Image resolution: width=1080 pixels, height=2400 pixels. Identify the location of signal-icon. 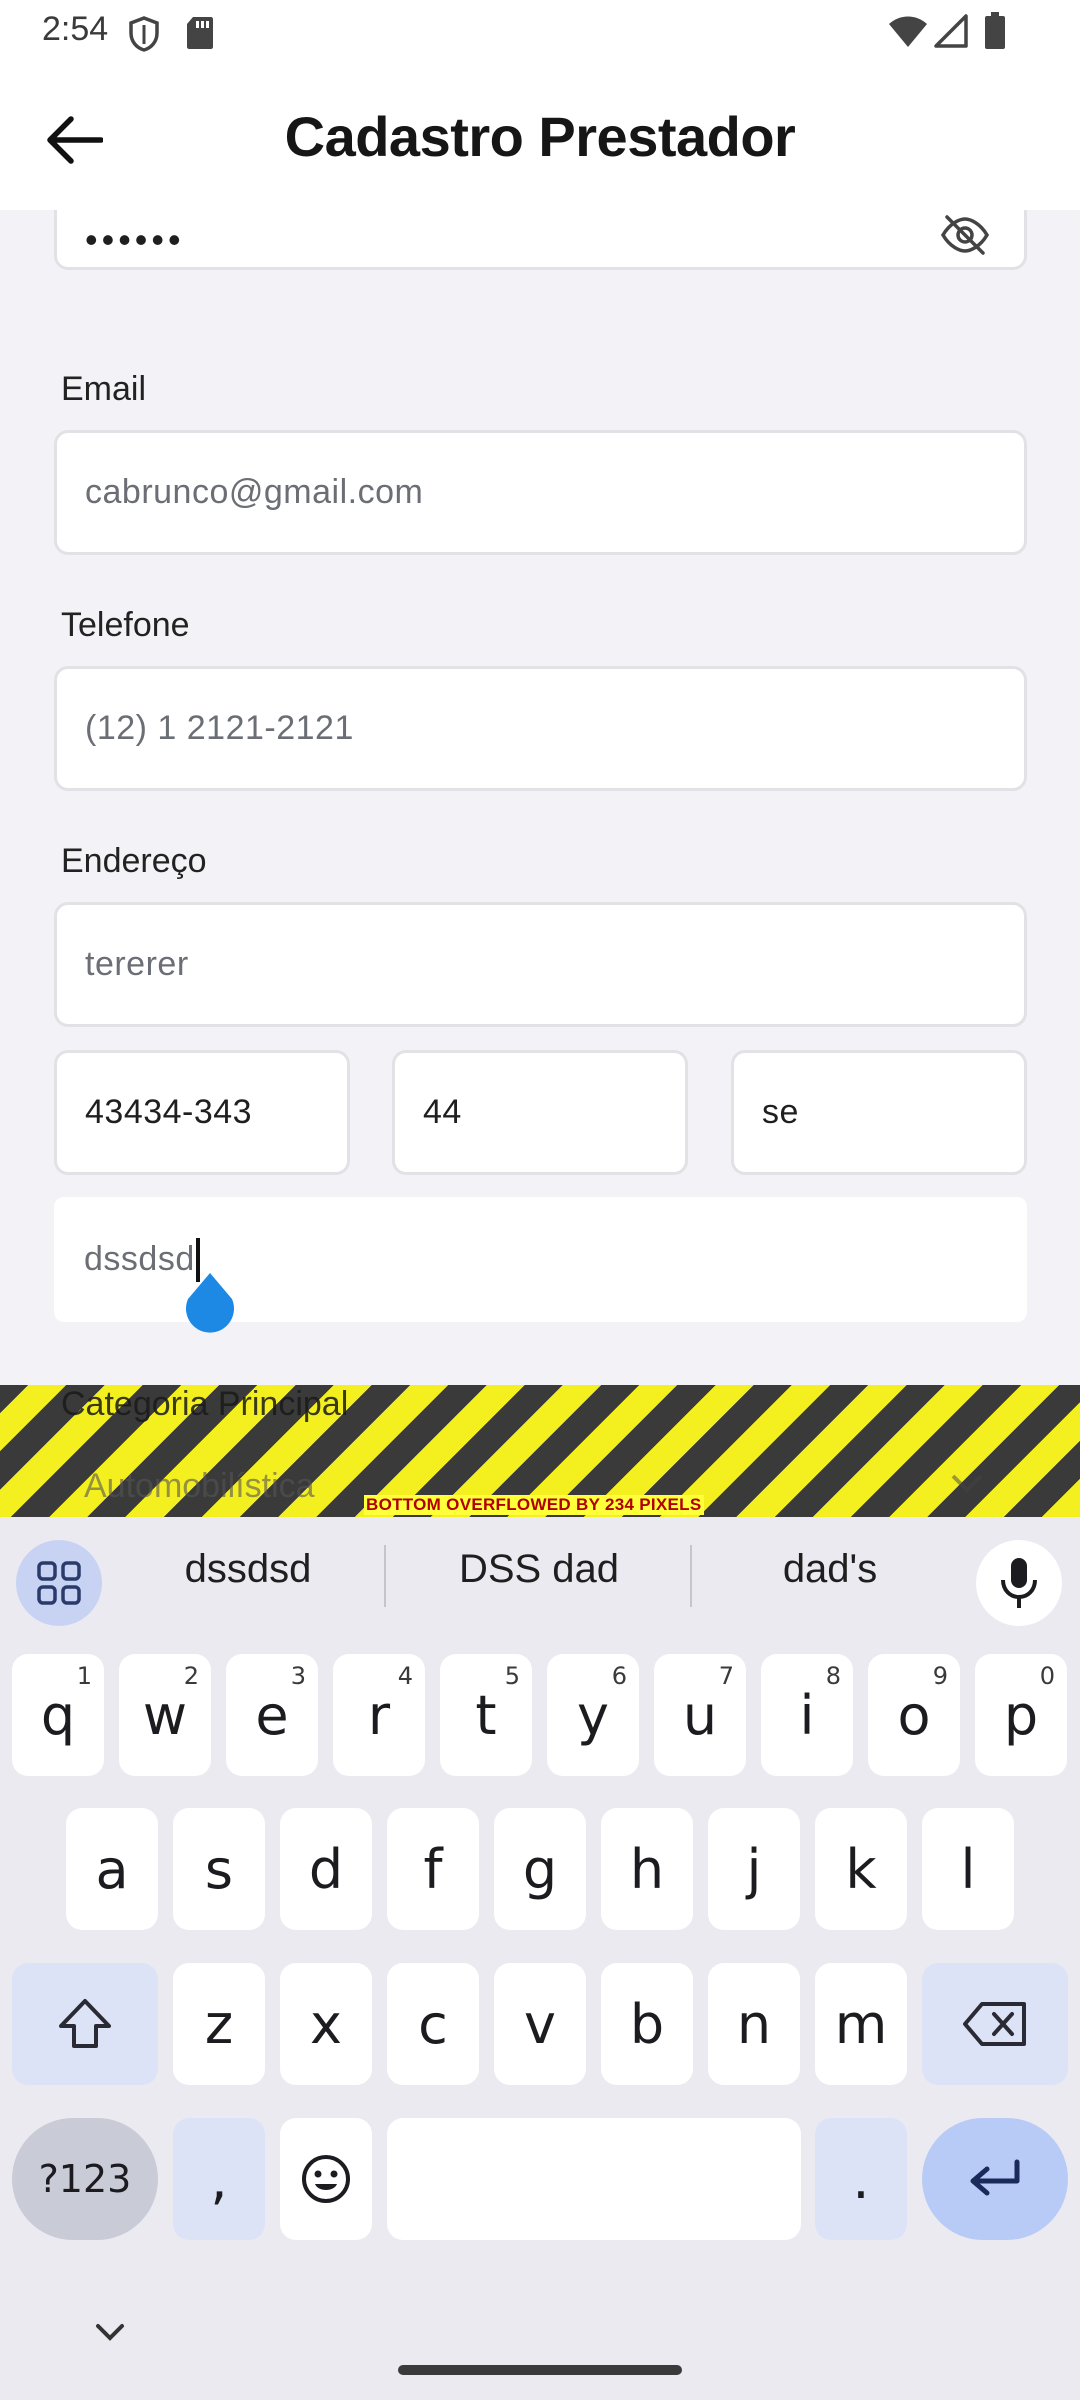
(951, 33).